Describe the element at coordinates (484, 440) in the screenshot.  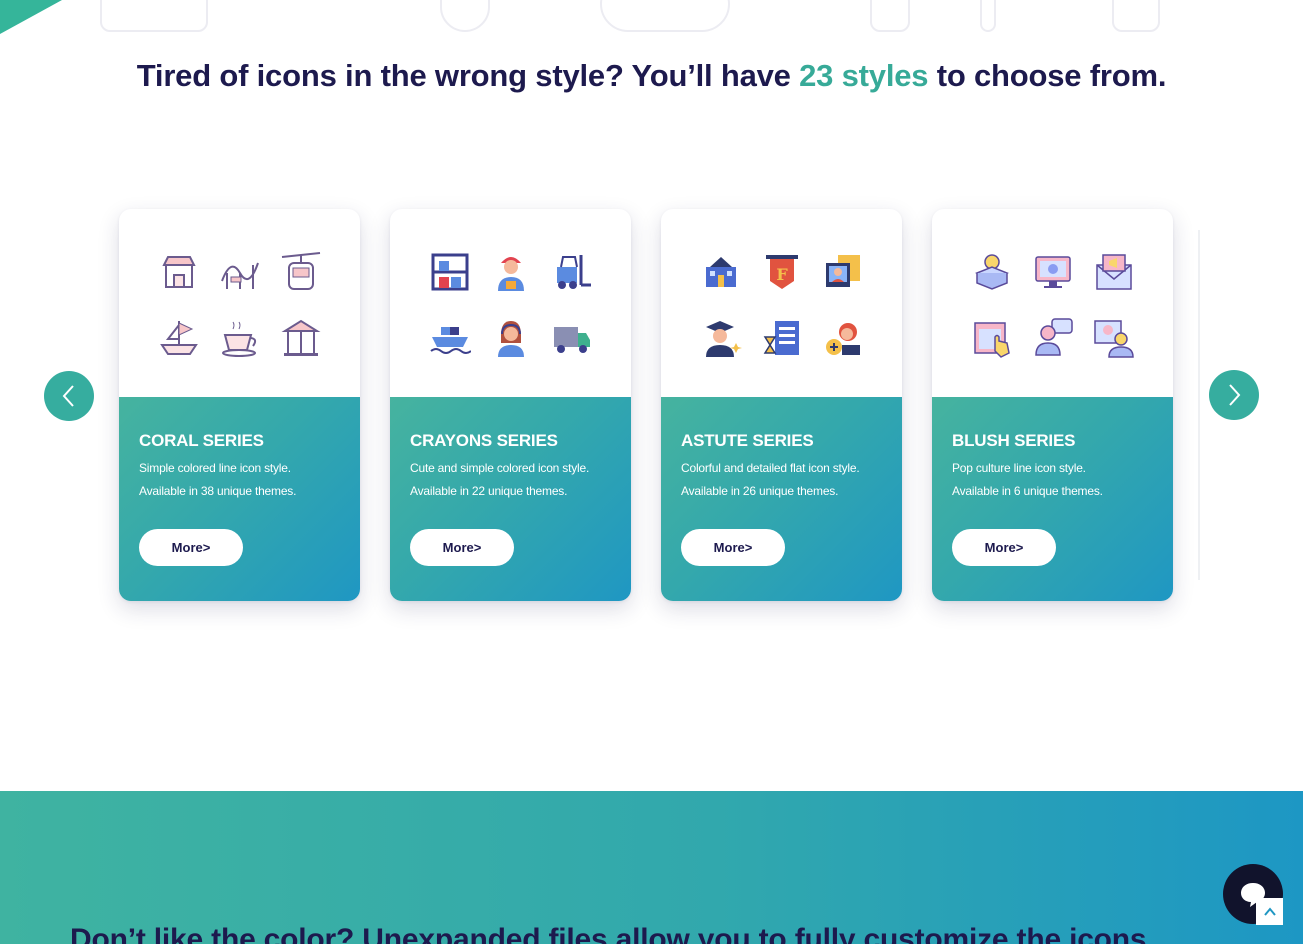
I see `card-title: CRAYONS SERIES` at that location.